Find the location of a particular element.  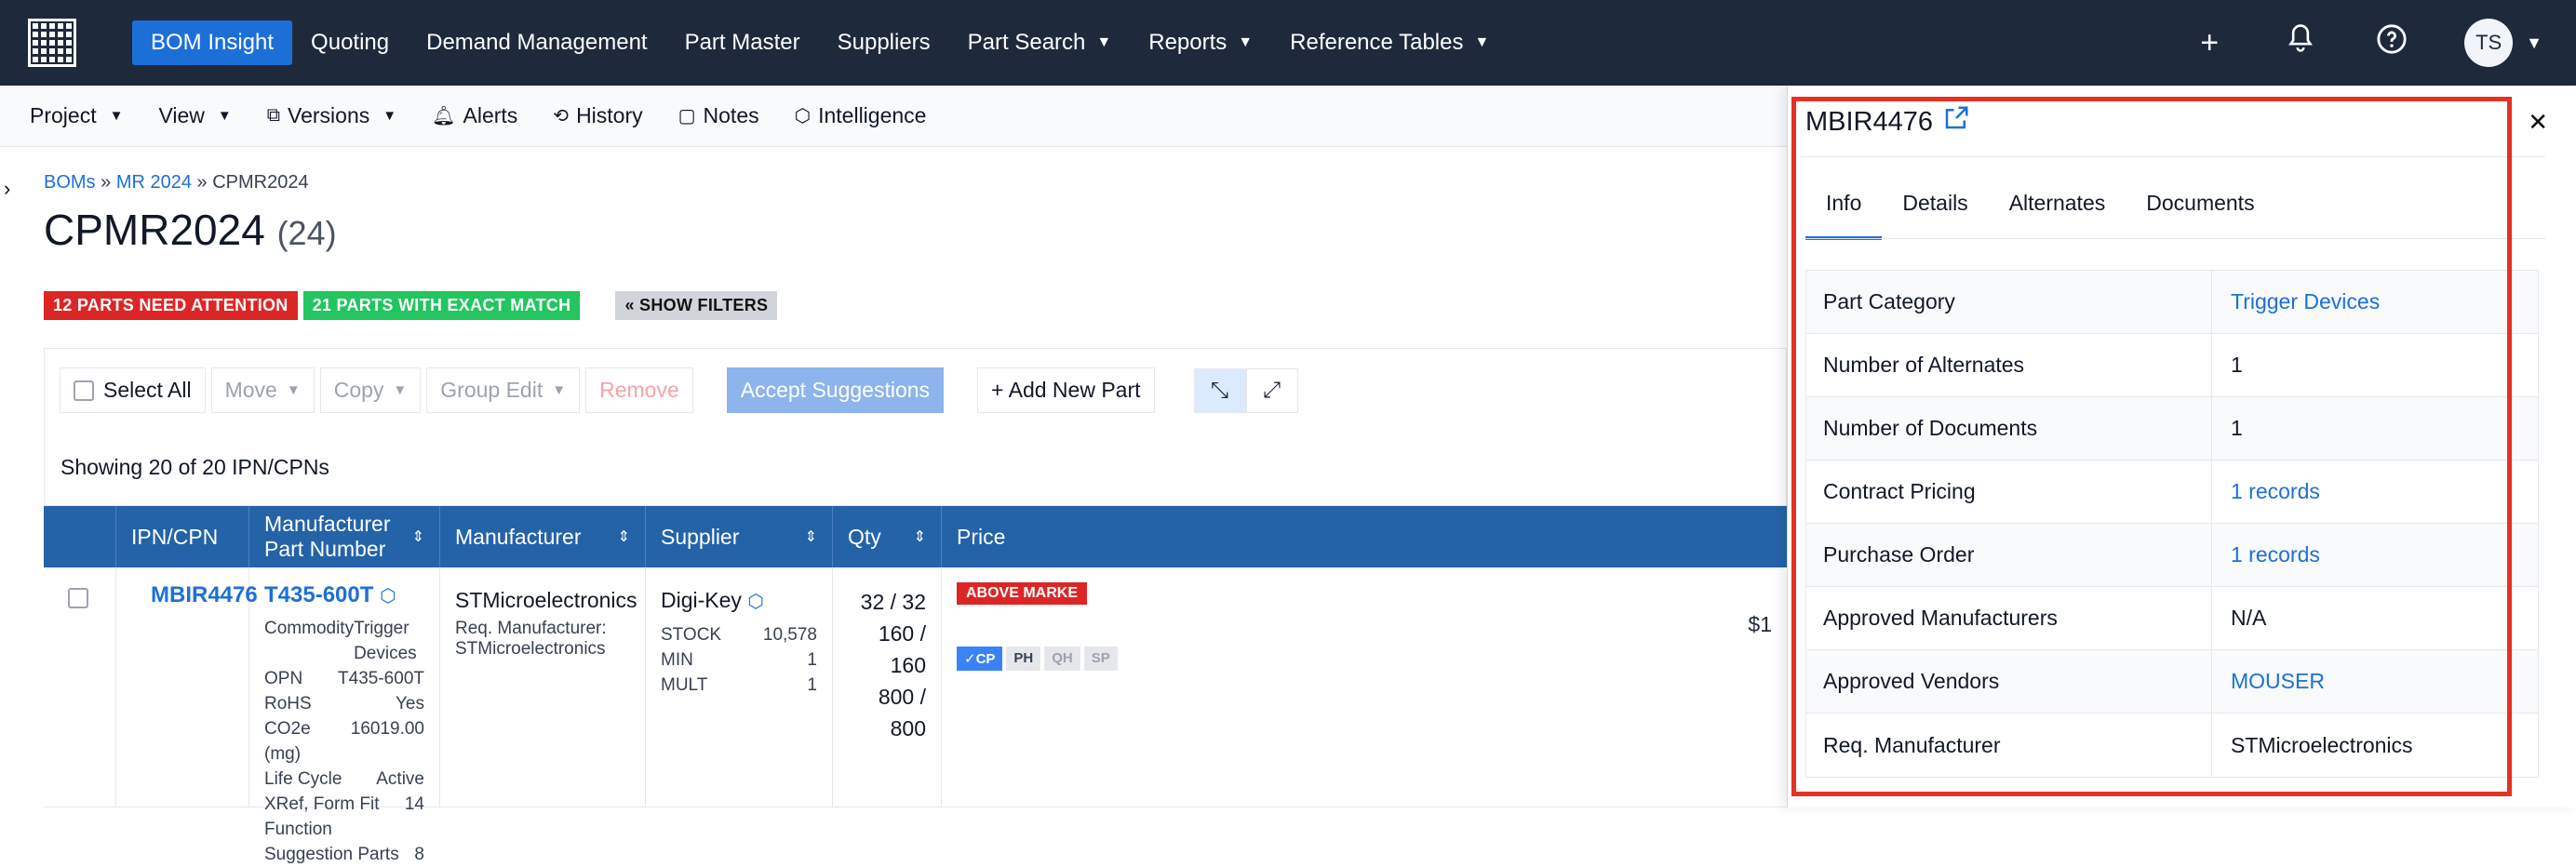

group-edit-button: Group Edit ▼ is located at coordinates (503, 390).